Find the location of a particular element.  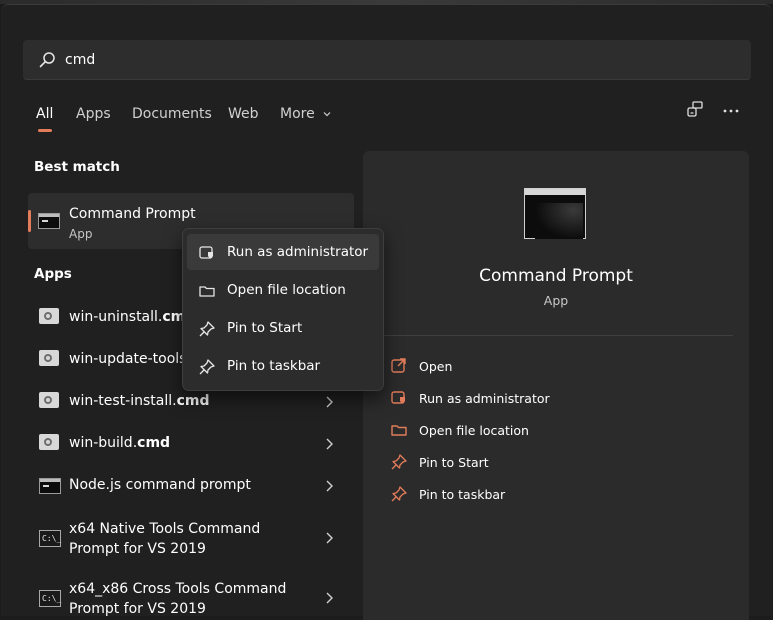

app-label: win-build.cmd is located at coordinates (120, 443).